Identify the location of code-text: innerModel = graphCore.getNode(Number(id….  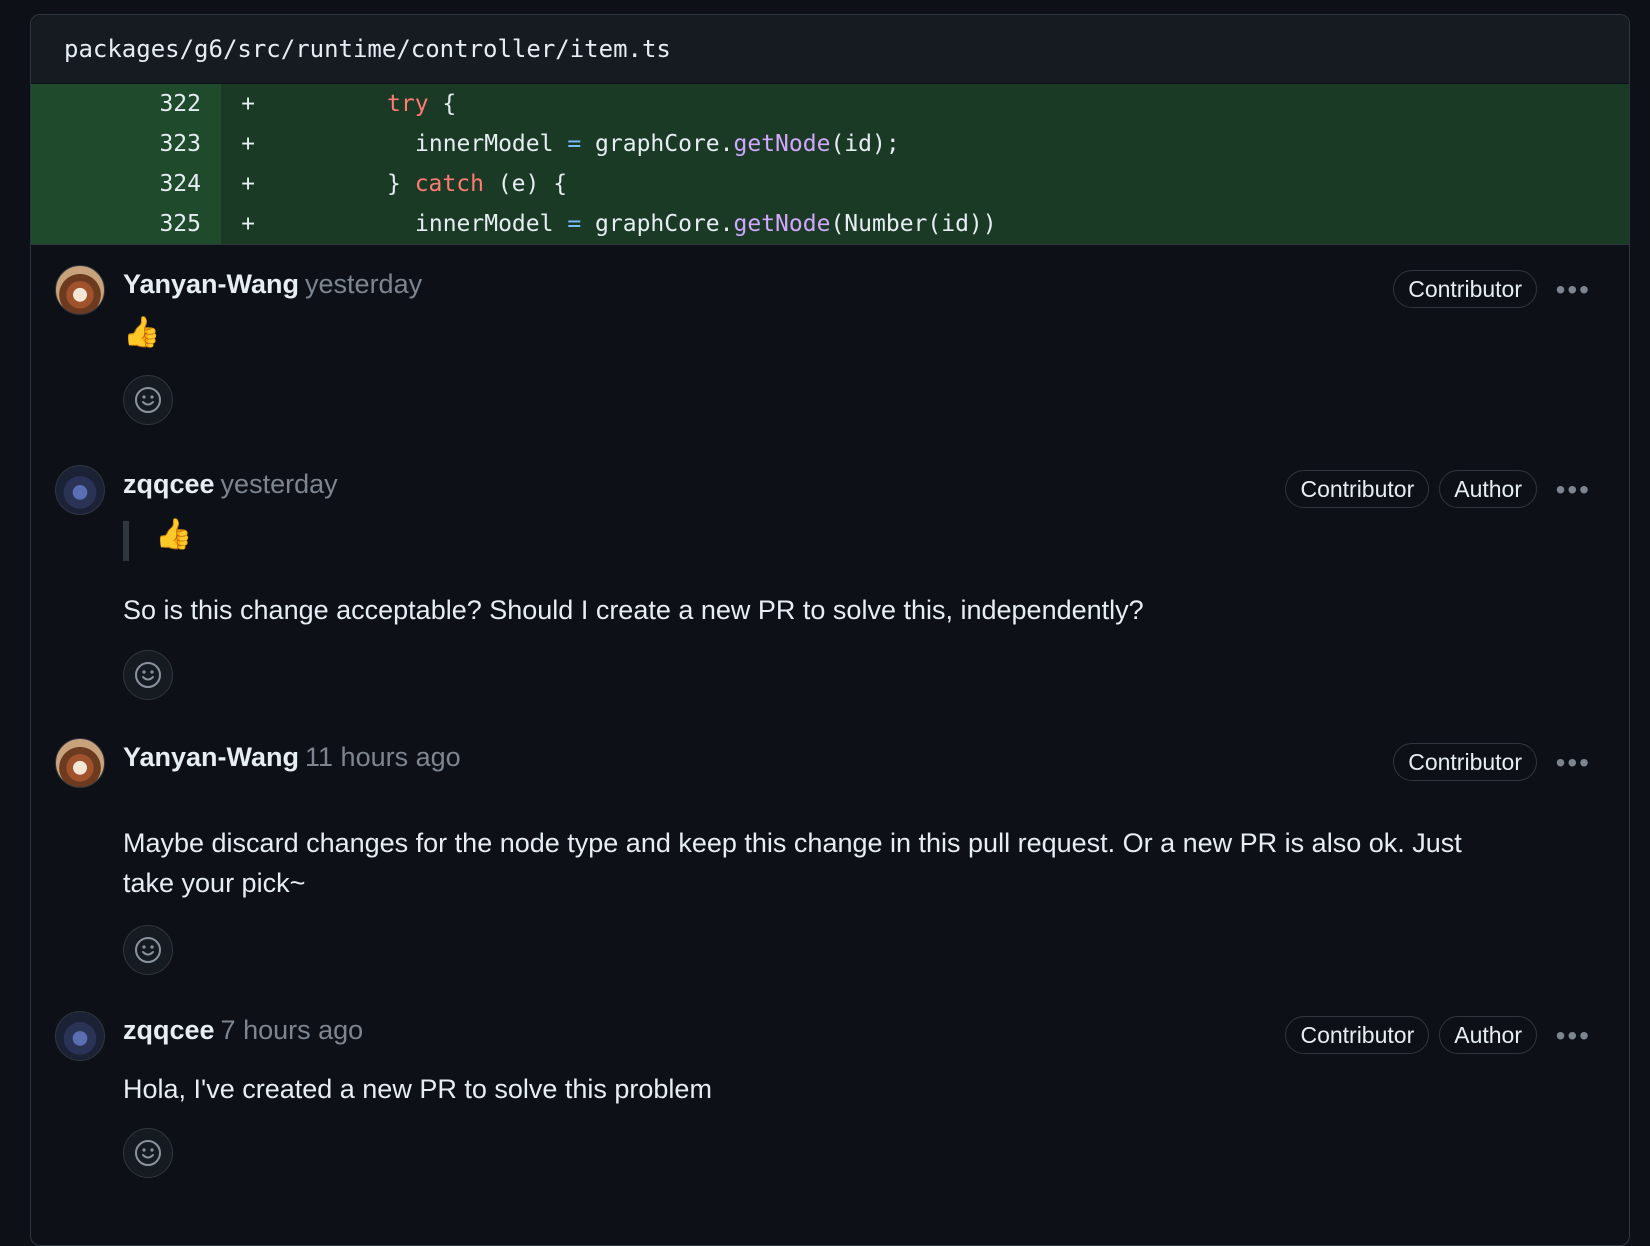
(640, 224).